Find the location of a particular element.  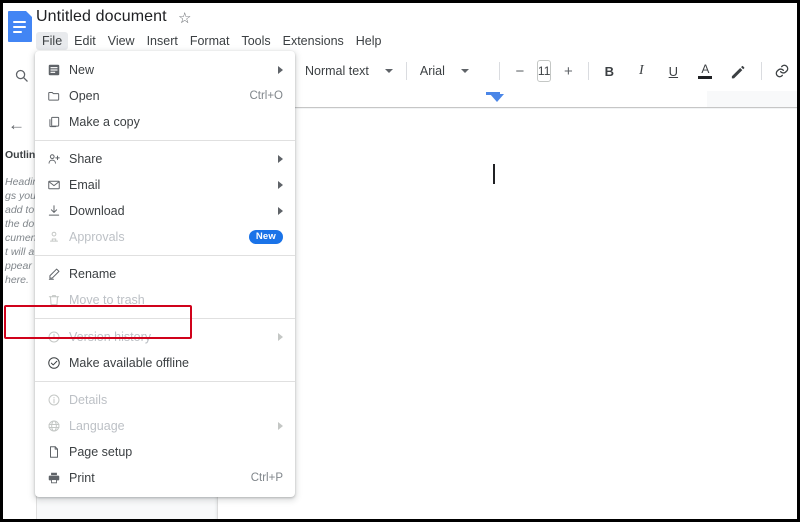

decrease-font-size-button: − is located at coordinates (520, 71).